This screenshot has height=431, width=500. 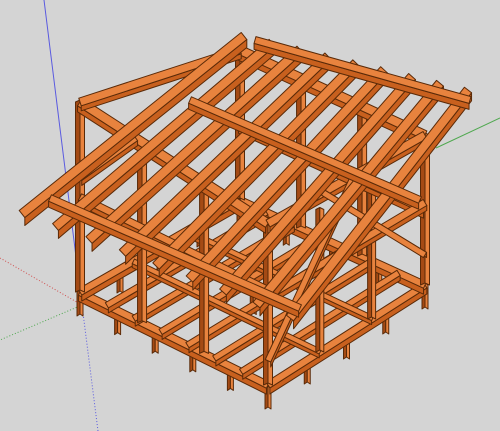 I want to click on blue-axis-dotted, so click(x=90, y=367).